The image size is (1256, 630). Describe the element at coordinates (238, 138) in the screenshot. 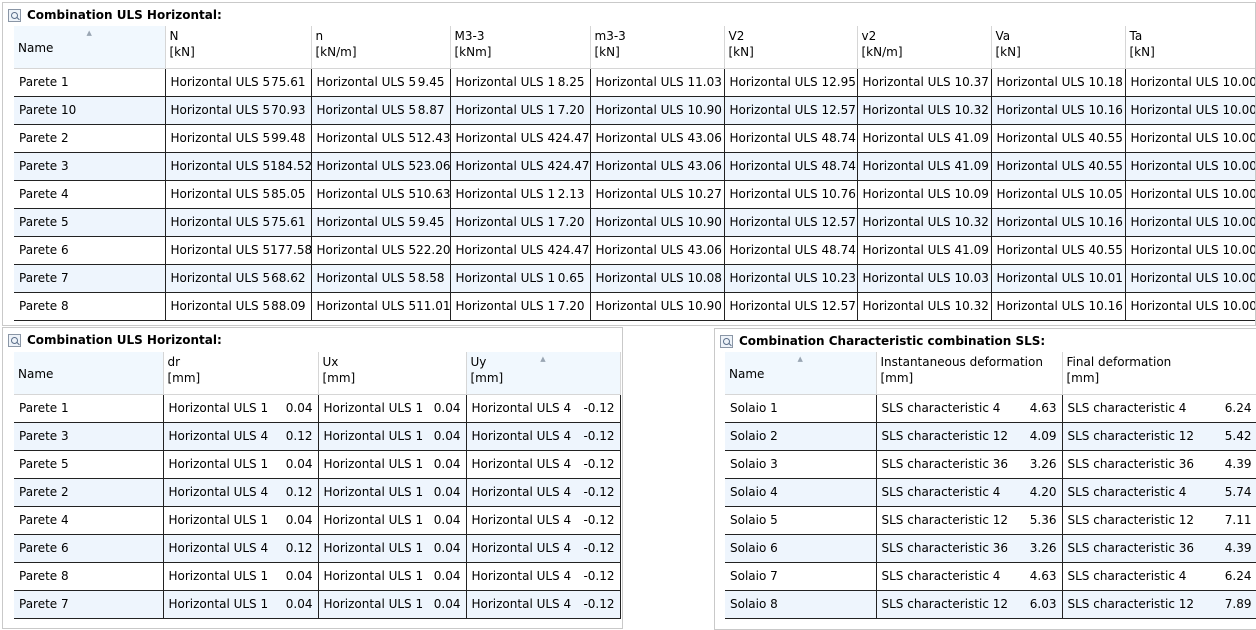

I see `value-cell: Horizontal ULS 599.48` at that location.